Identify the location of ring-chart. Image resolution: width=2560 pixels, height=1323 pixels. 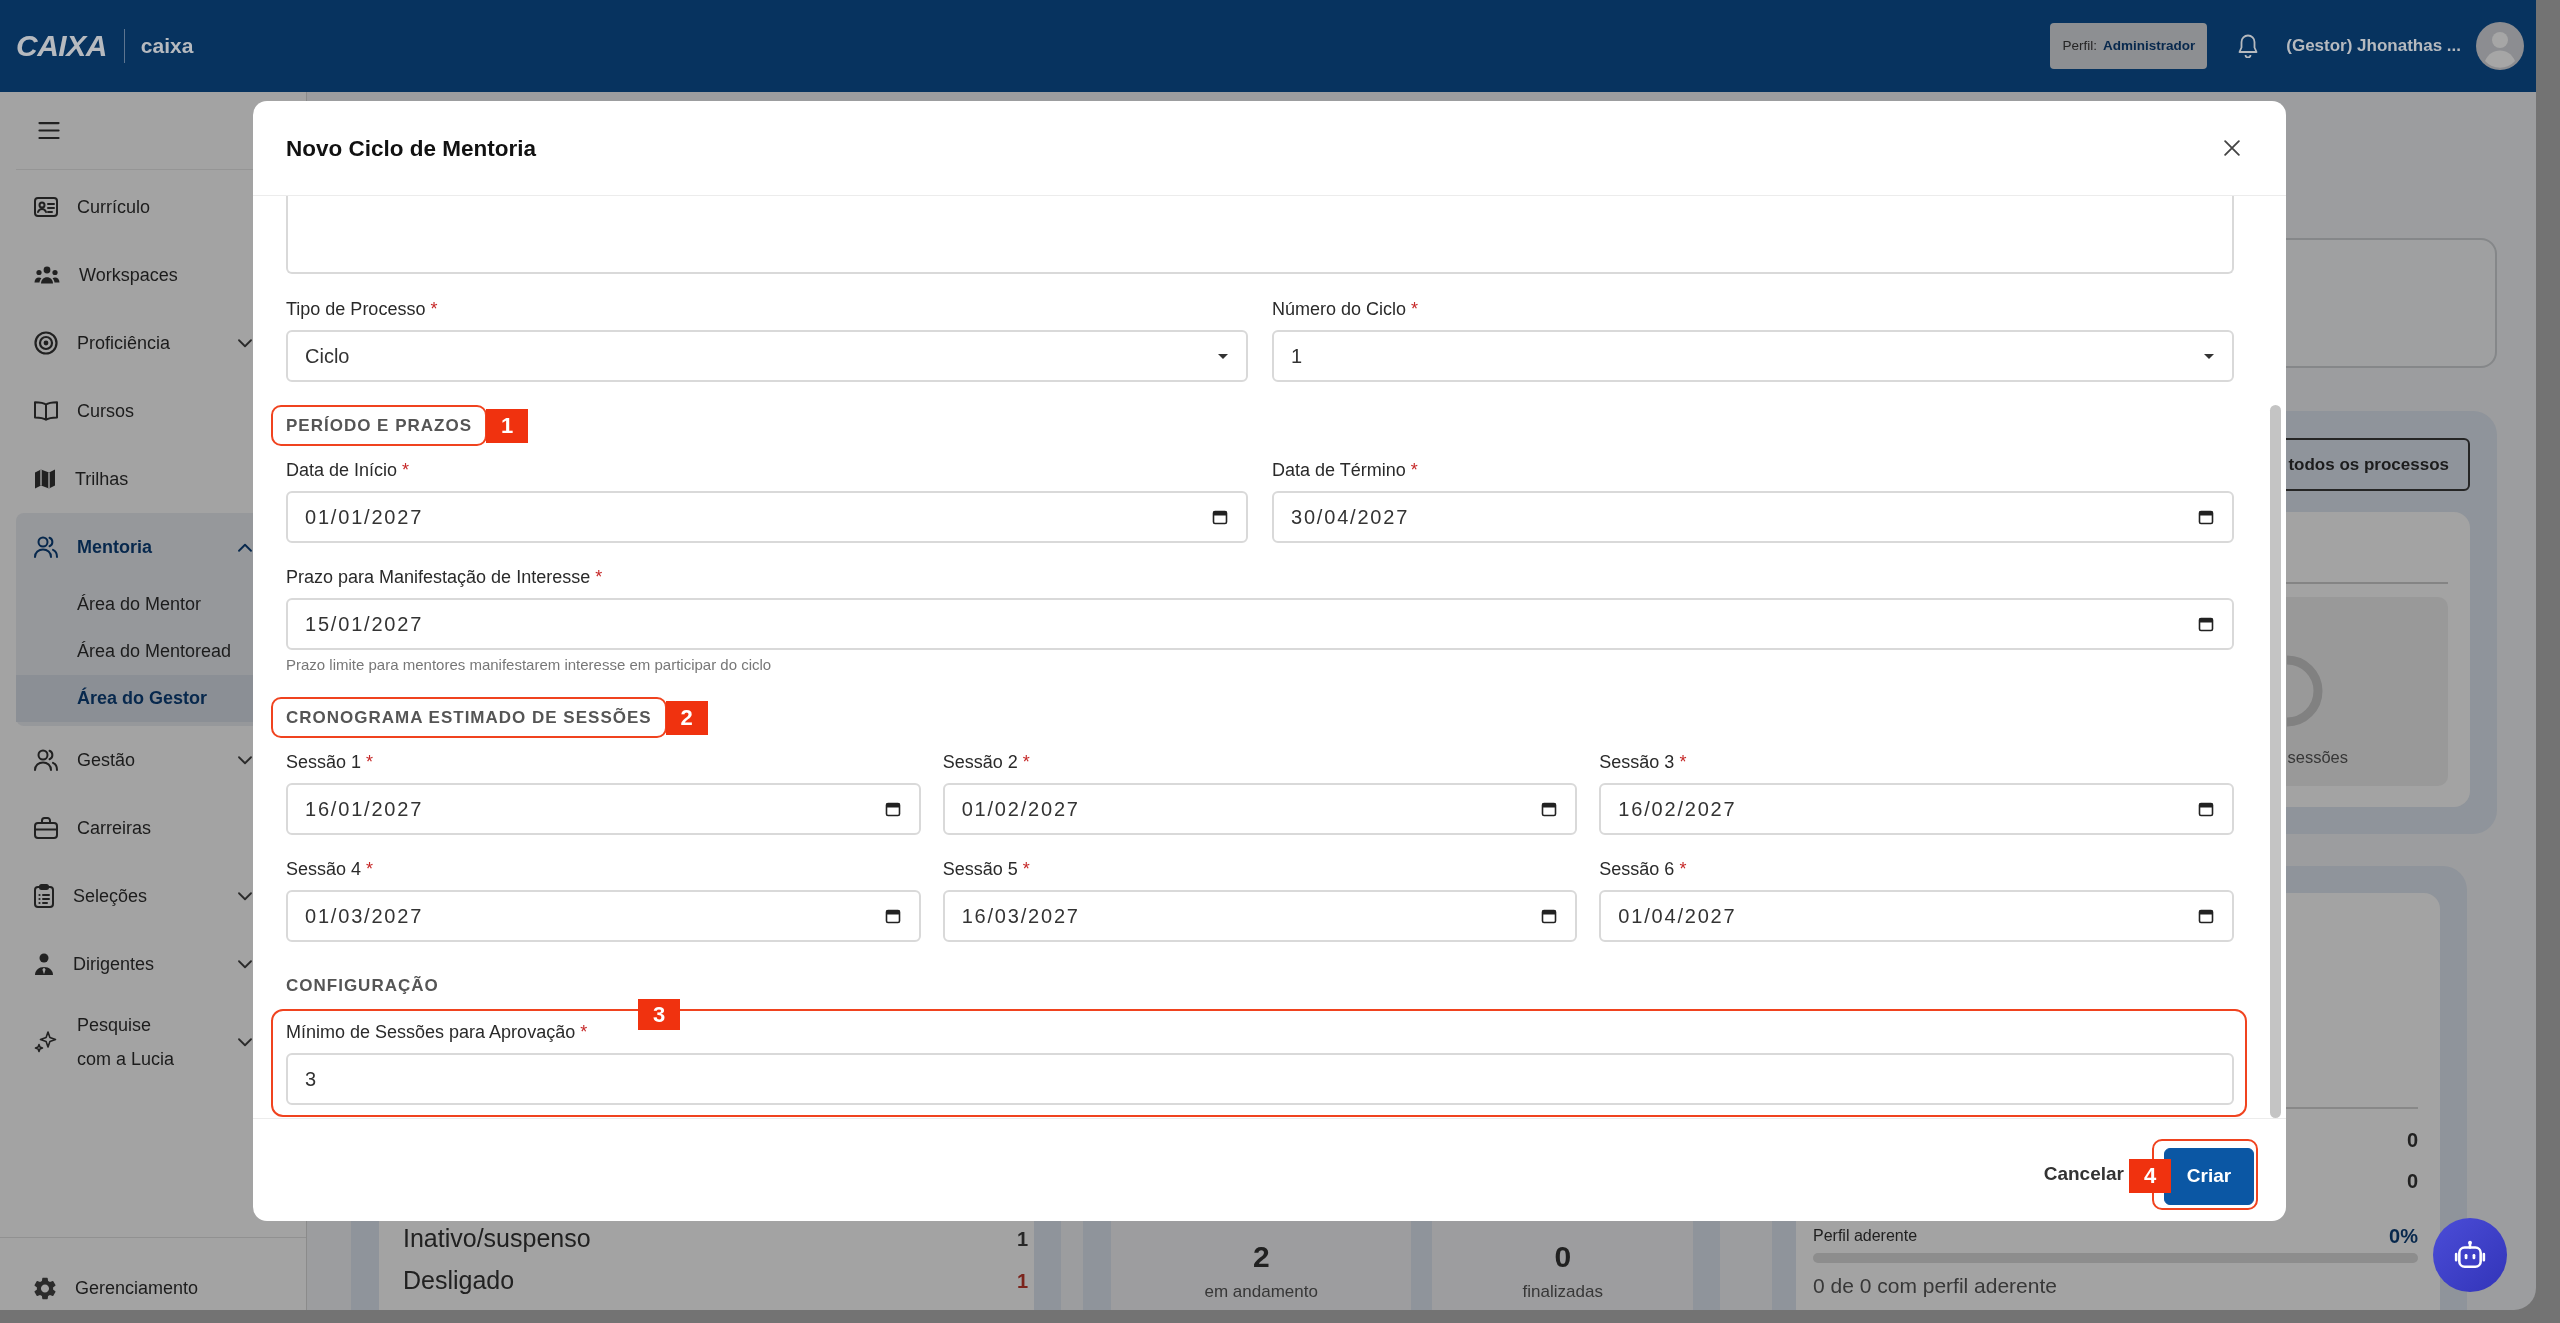
(2305, 691).